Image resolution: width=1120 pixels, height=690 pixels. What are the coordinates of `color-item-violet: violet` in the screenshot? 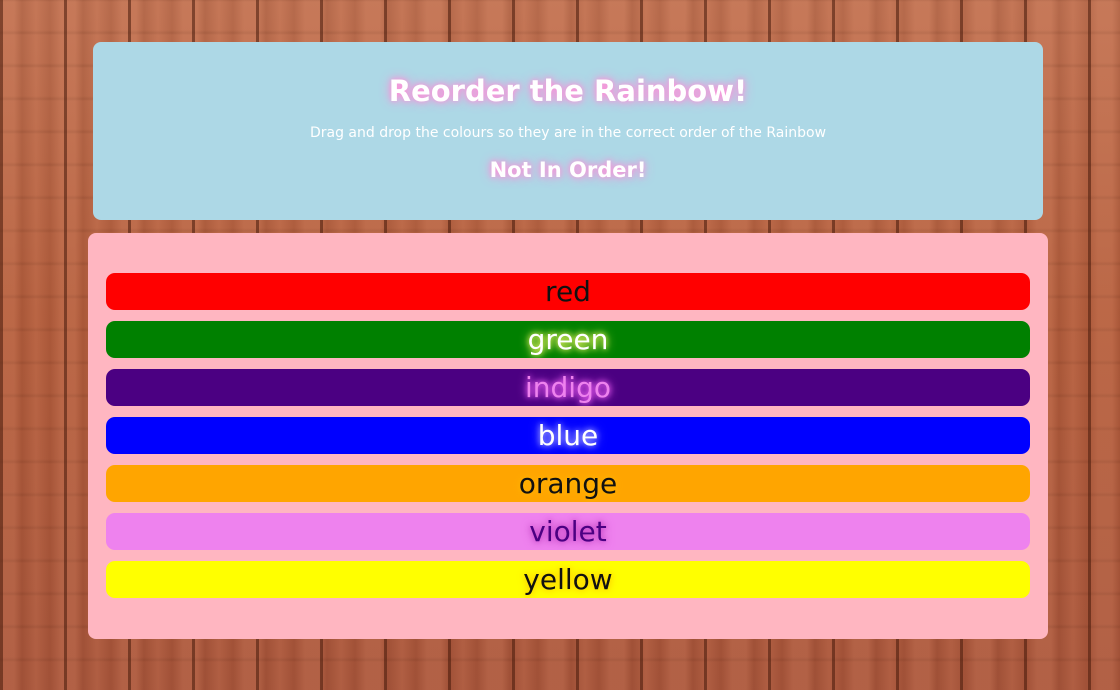 It's located at (568, 531).